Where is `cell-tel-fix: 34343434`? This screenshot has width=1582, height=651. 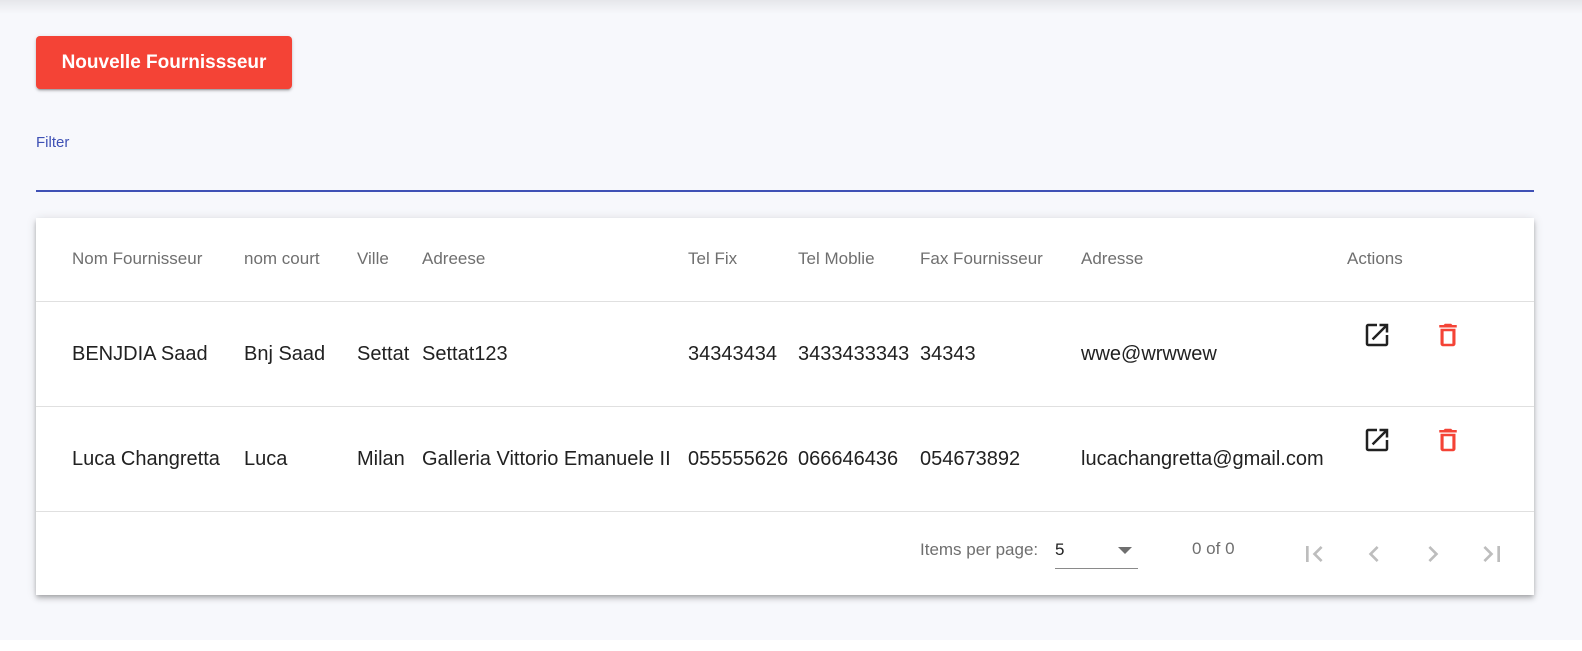
cell-tel-fix: 34343434 is located at coordinates (732, 354).